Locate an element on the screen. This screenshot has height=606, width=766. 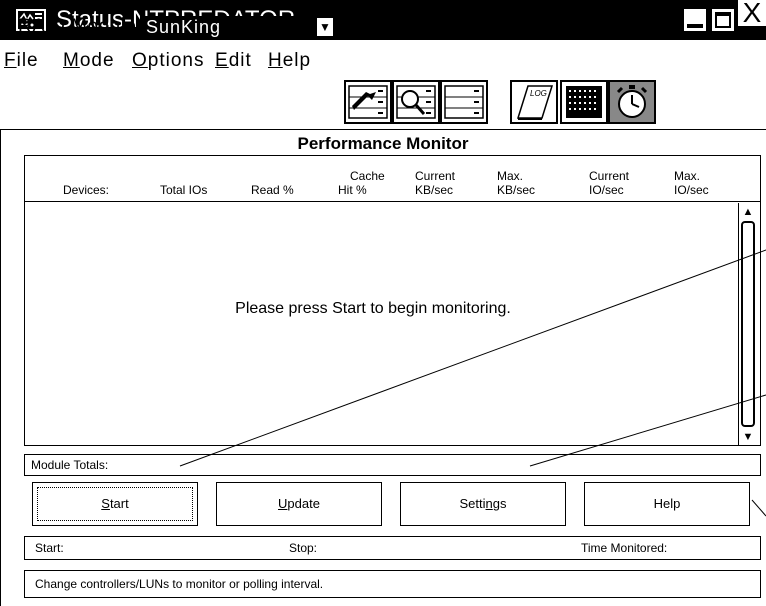
maintenance-button is located at coordinates (464, 102).